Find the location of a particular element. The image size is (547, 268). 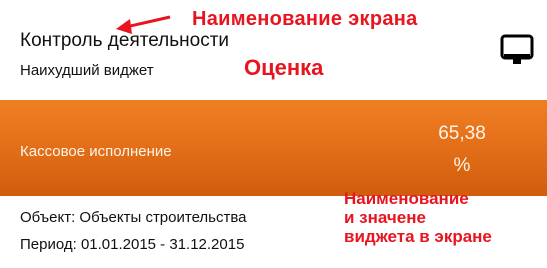

display-mode-button is located at coordinates (517, 51).